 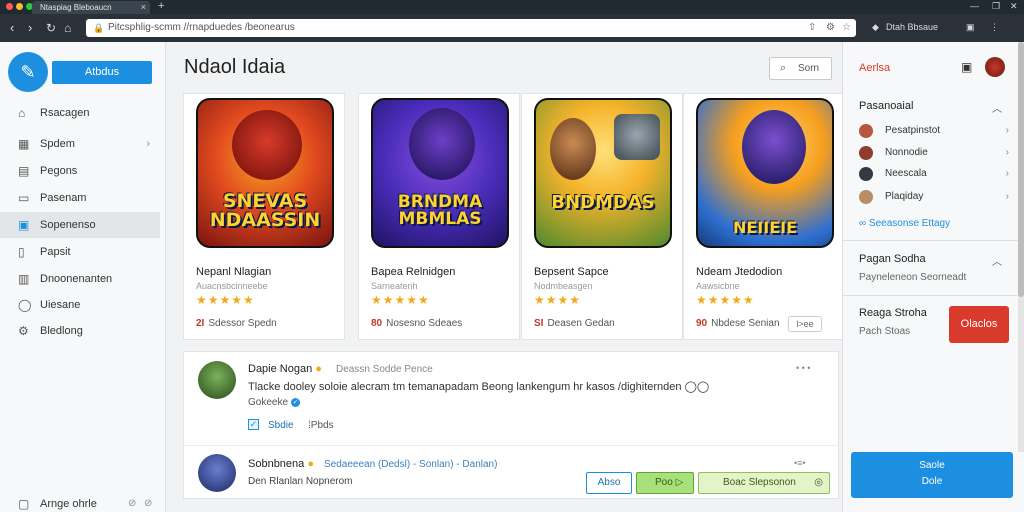 I want to click on close-window-icon, so click(x=9, y=6).